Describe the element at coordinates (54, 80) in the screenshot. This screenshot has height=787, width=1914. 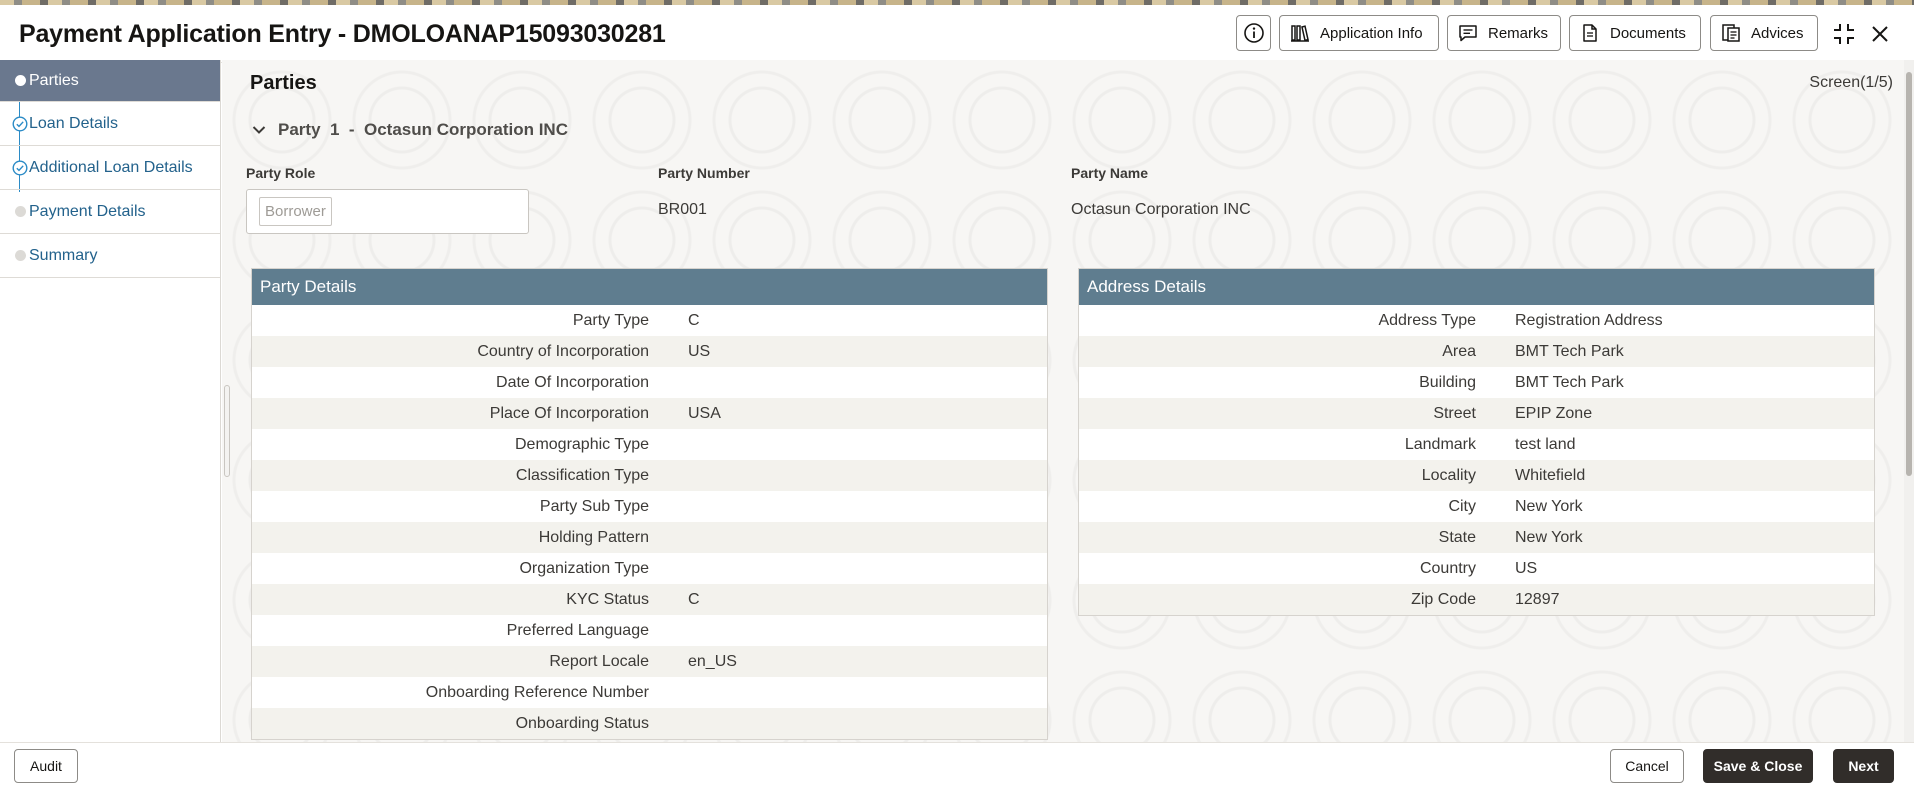
I see `sidebar-item-label: Parties` at that location.